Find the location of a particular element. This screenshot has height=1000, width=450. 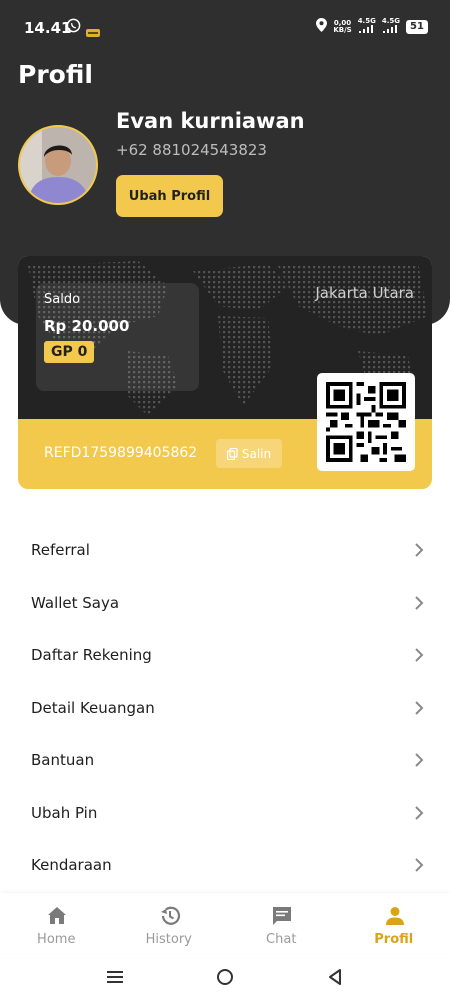

location-label: Jakarta Utara is located at coordinates (364, 293).